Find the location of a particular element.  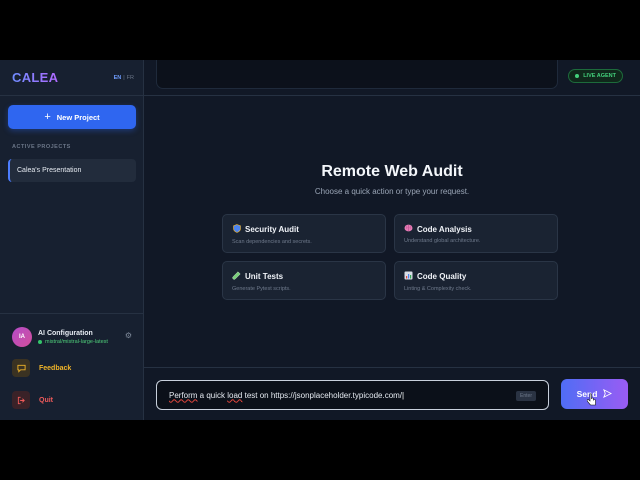

project-item: Calea's Presentation is located at coordinates (72, 170).